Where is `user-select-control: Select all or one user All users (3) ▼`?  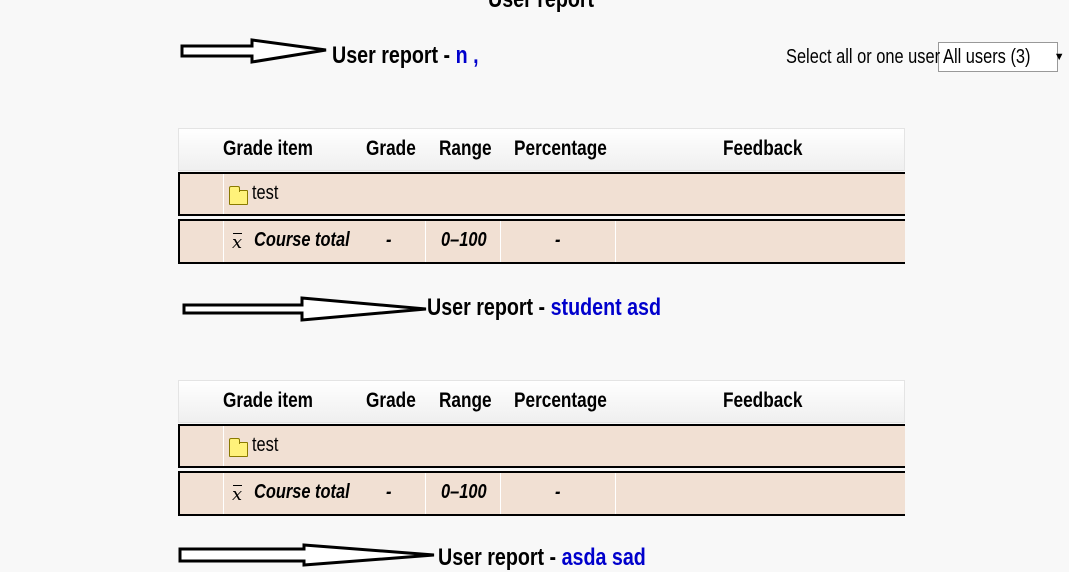
user-select-control: Select all or one user All users (3) ▼ is located at coordinates (925, 57).